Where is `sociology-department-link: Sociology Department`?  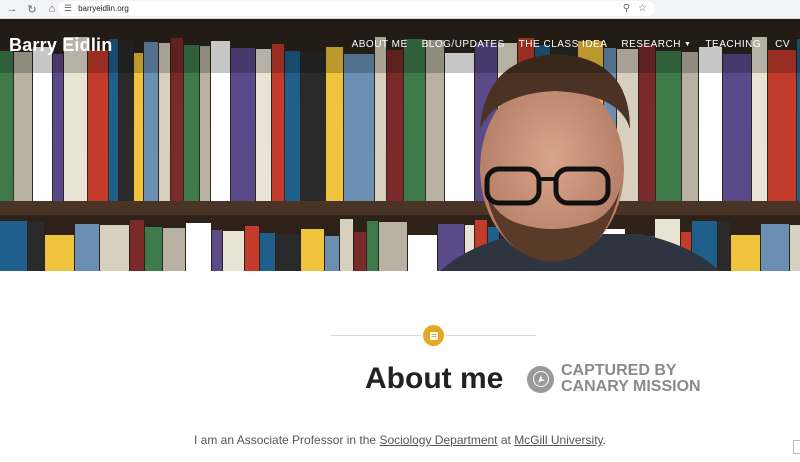 sociology-department-link: Sociology Department is located at coordinates (438, 440).